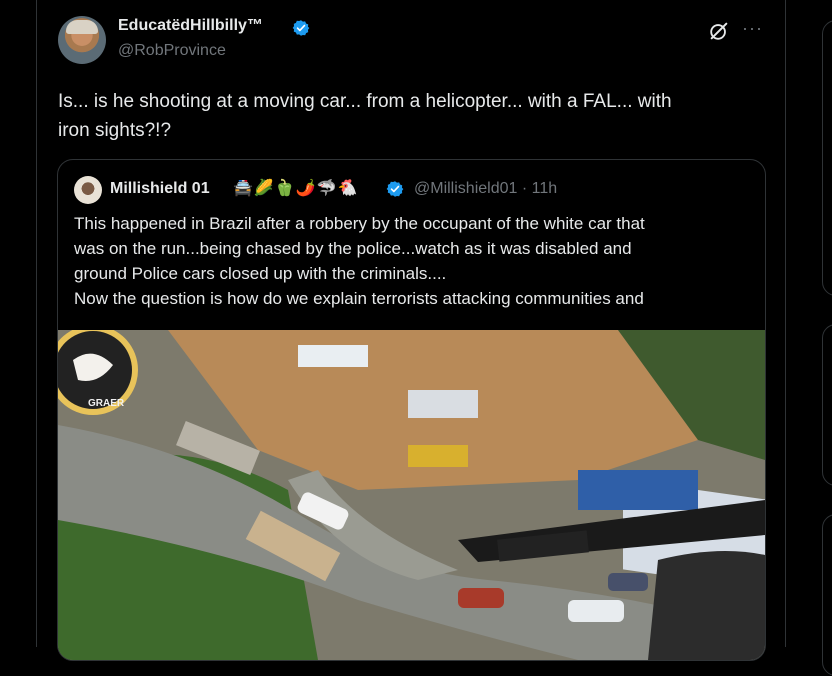 The image size is (832, 676). What do you see at coordinates (88, 190) in the screenshot?
I see `quoted-author-avatar` at bounding box center [88, 190].